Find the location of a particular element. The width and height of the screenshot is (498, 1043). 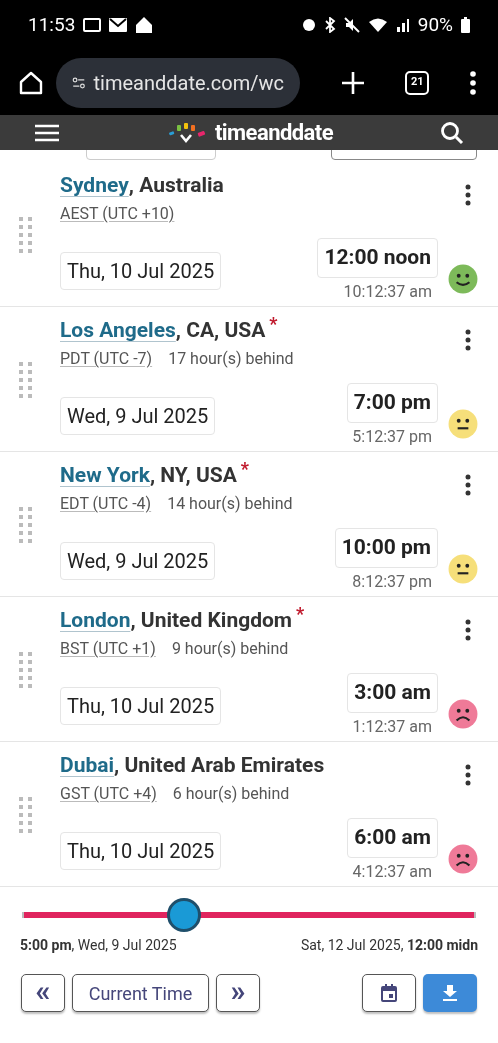

address-bar: timeanddate.com/wc is located at coordinates (178, 82).